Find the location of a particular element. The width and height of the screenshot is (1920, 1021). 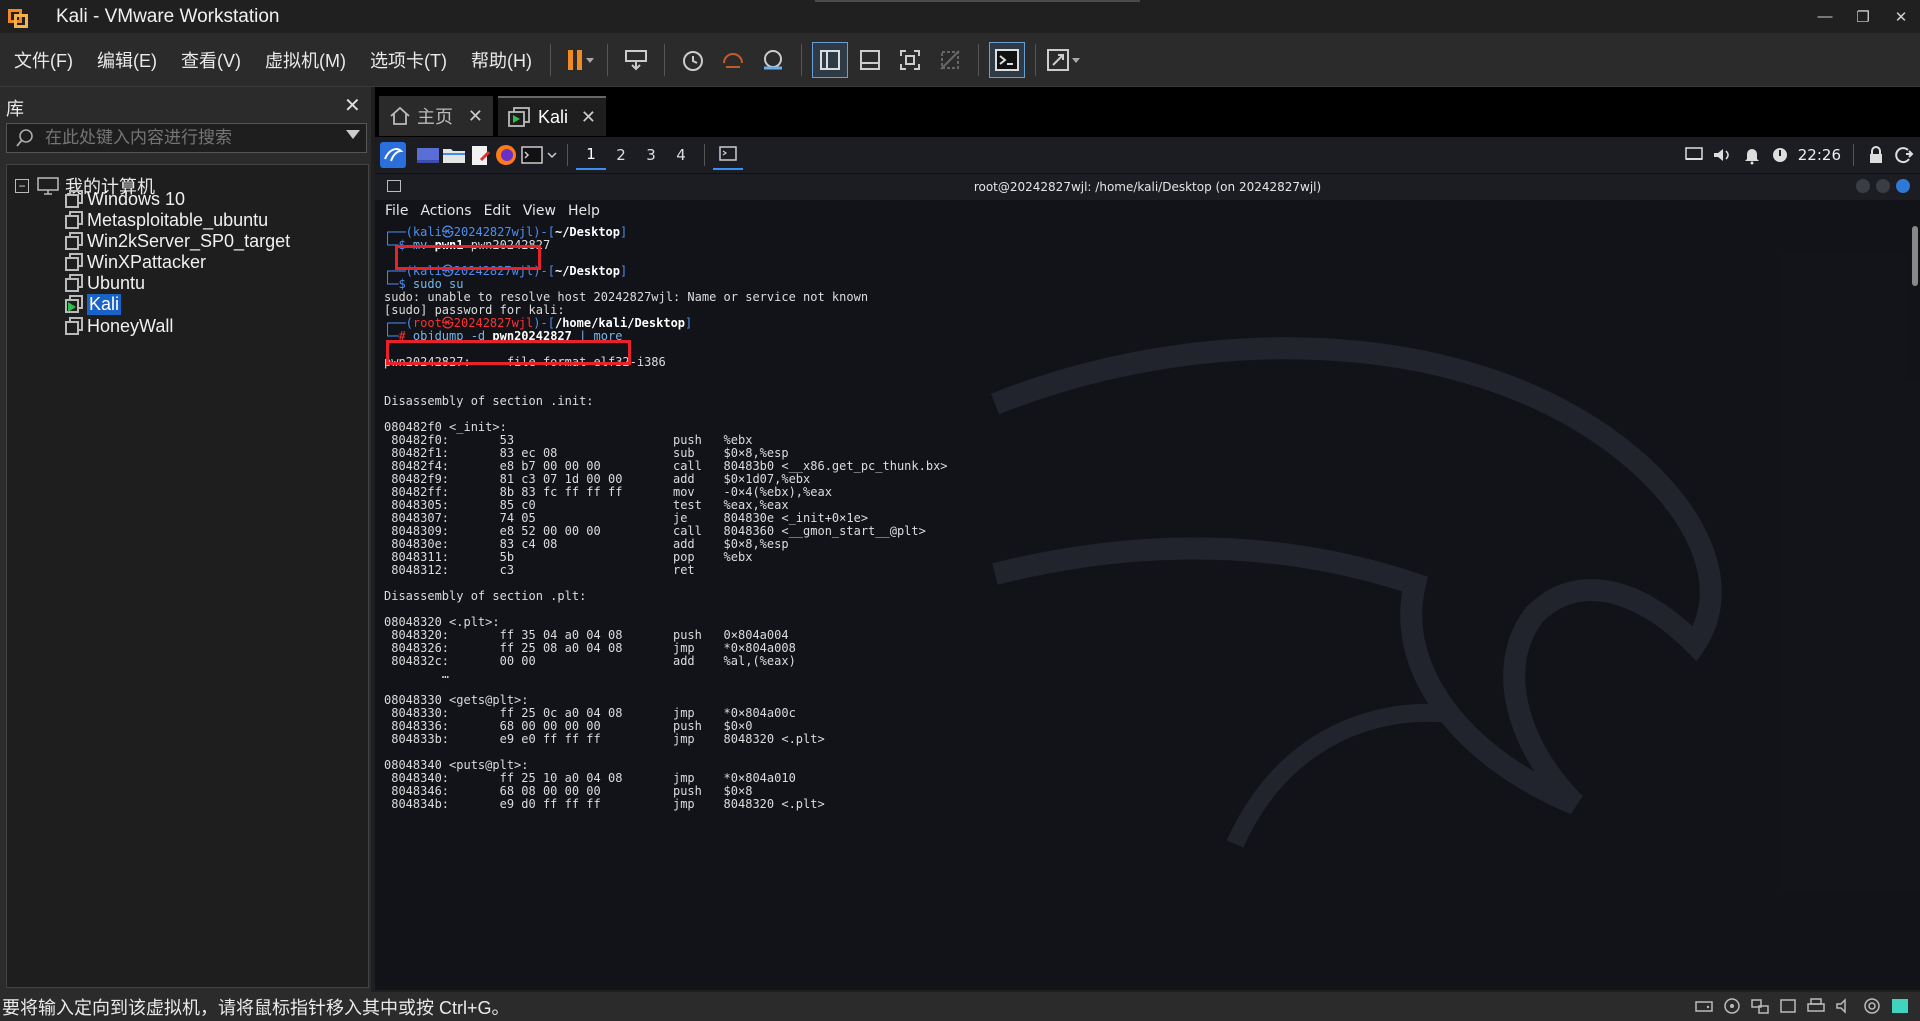

show-library-button is located at coordinates (829, 59).